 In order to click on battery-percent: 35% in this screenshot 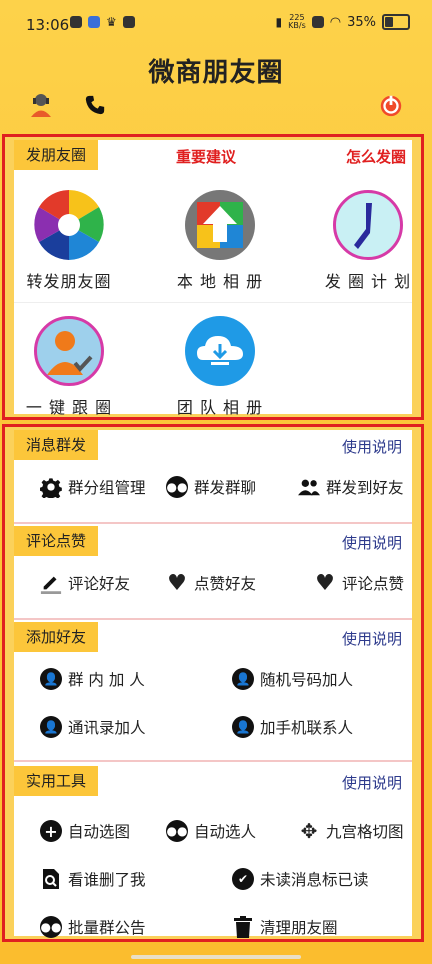, I will do `click(361, 22)`.